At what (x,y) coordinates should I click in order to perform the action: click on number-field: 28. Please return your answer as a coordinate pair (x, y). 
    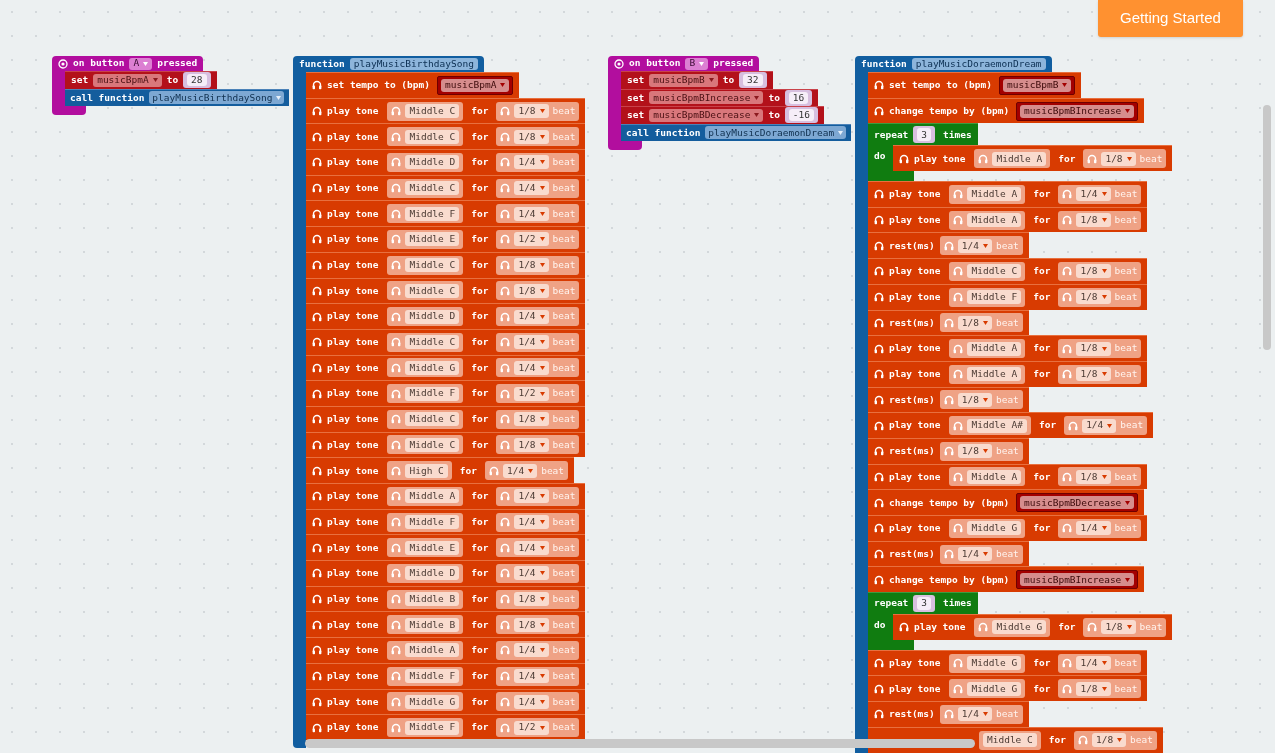
    Looking at the image, I should click on (197, 80).